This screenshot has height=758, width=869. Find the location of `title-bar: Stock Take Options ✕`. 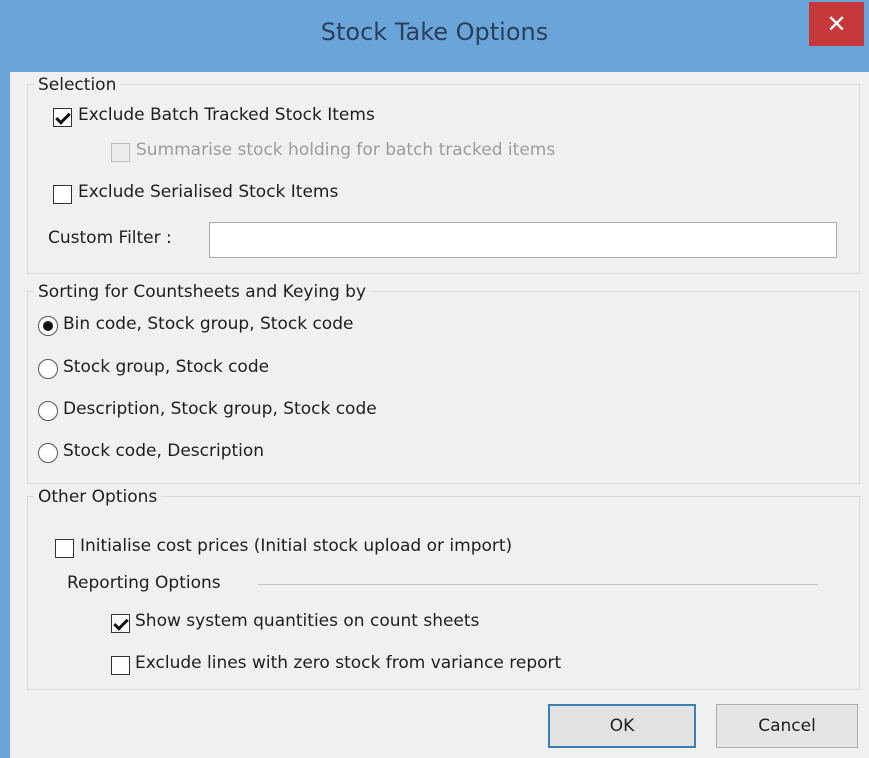

title-bar: Stock Take Options ✕ is located at coordinates (434, 39).